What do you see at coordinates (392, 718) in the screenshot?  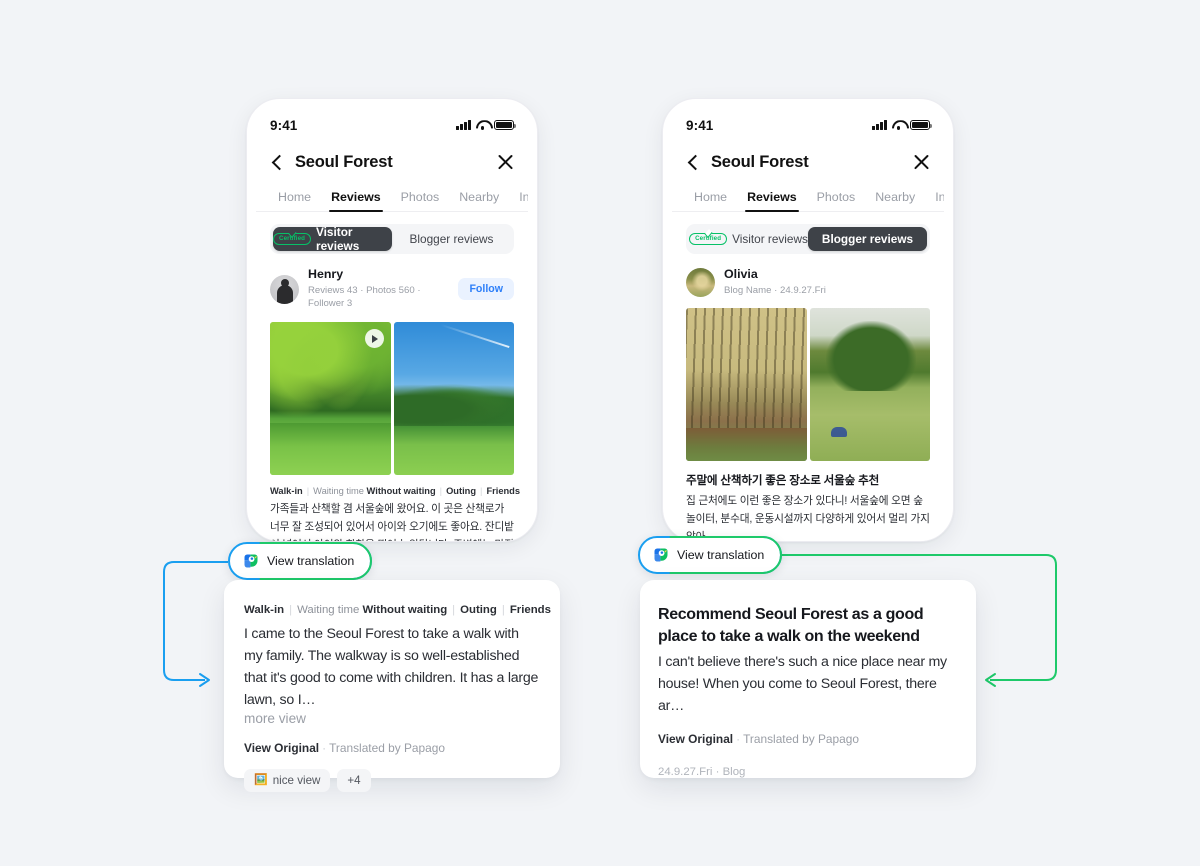 I see `more-view-link: more view` at bounding box center [392, 718].